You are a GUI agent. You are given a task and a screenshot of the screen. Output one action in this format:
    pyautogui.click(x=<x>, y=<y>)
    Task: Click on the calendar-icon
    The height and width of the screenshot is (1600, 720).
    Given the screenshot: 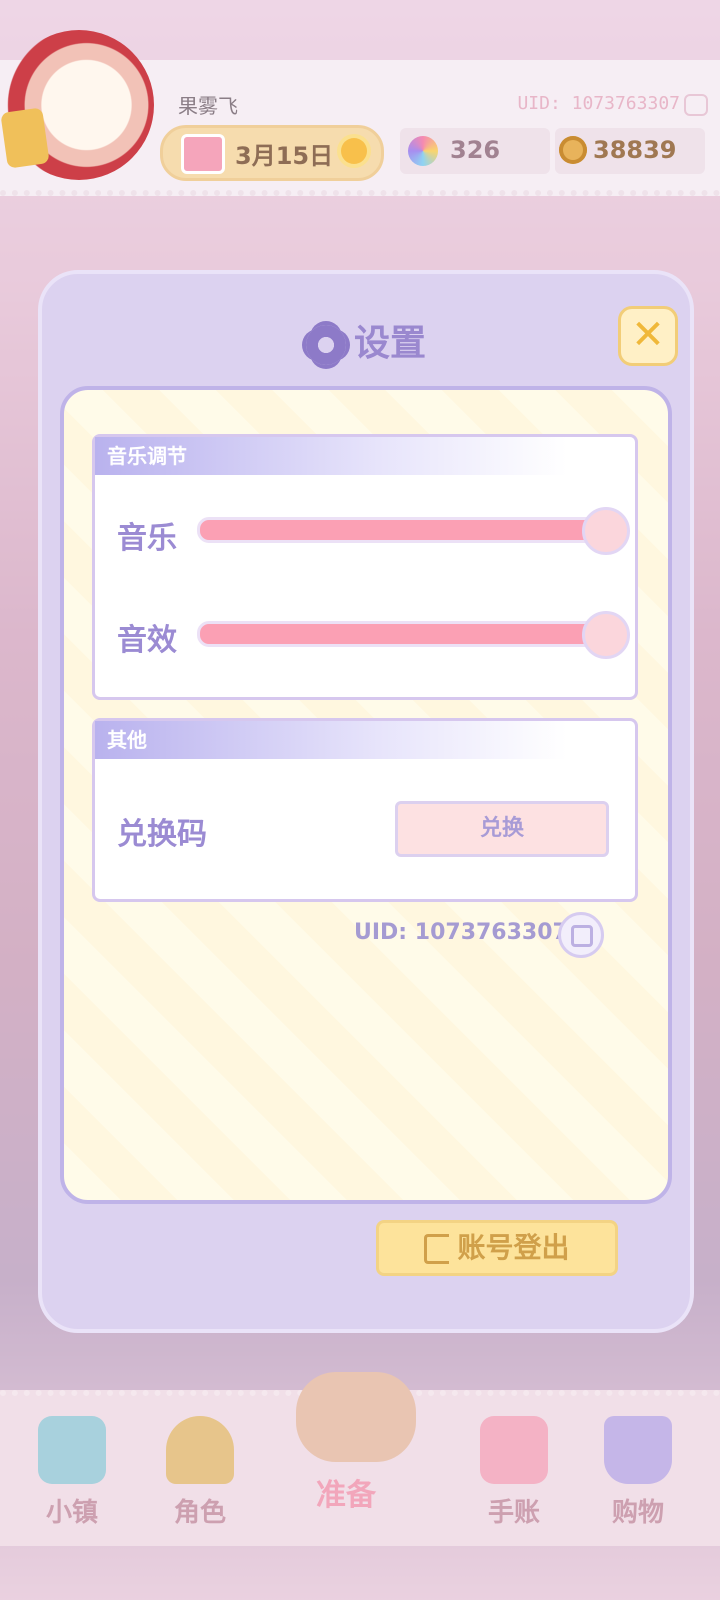 What is the action you would take?
    pyautogui.click(x=203, y=154)
    